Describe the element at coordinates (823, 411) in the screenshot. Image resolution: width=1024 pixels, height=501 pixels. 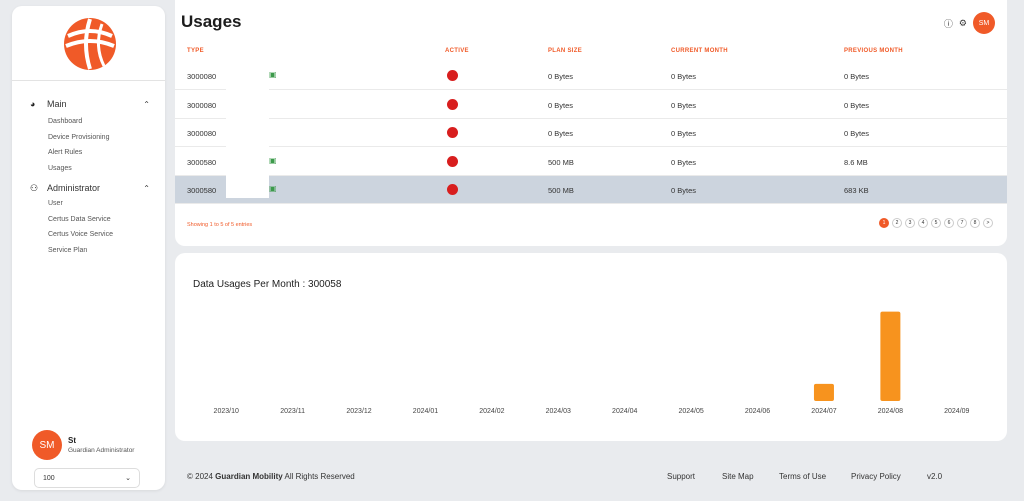
I see `chart-tick-label: 2024/07` at that location.